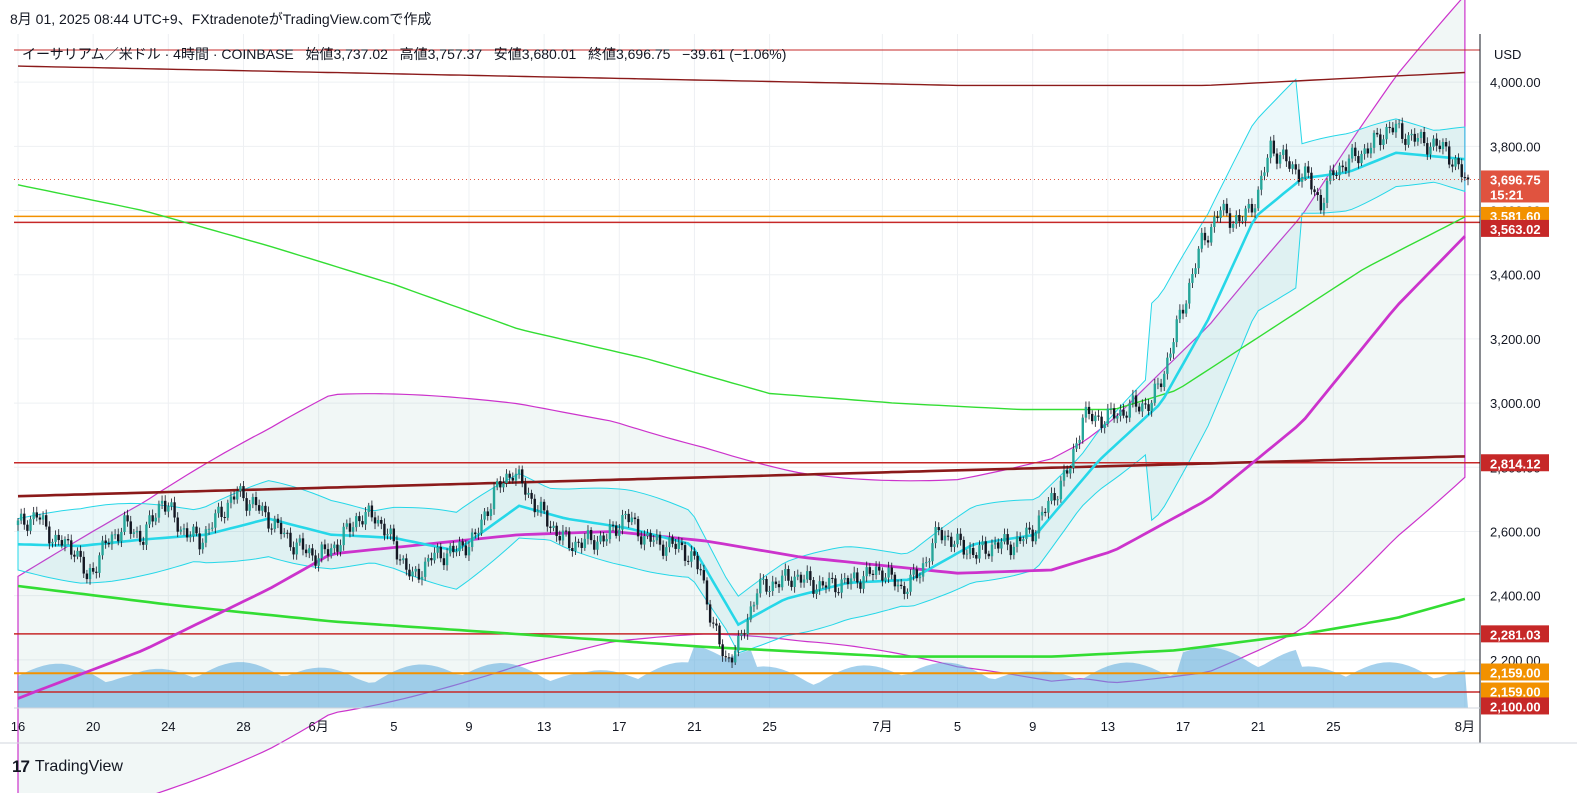 The height and width of the screenshot is (793, 1577). What do you see at coordinates (21, 766) in the screenshot?
I see `tradingview-logo-icon: 17` at bounding box center [21, 766].